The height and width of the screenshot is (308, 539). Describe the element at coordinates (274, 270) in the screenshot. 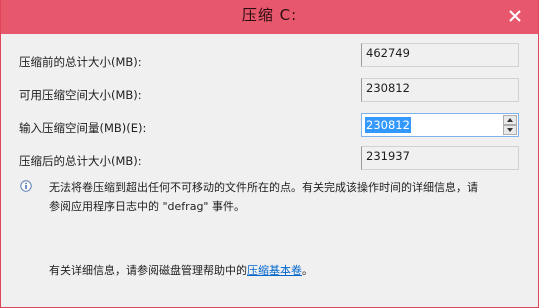

I see `shrink-basic-volume-link: 压缩基本卷` at that location.